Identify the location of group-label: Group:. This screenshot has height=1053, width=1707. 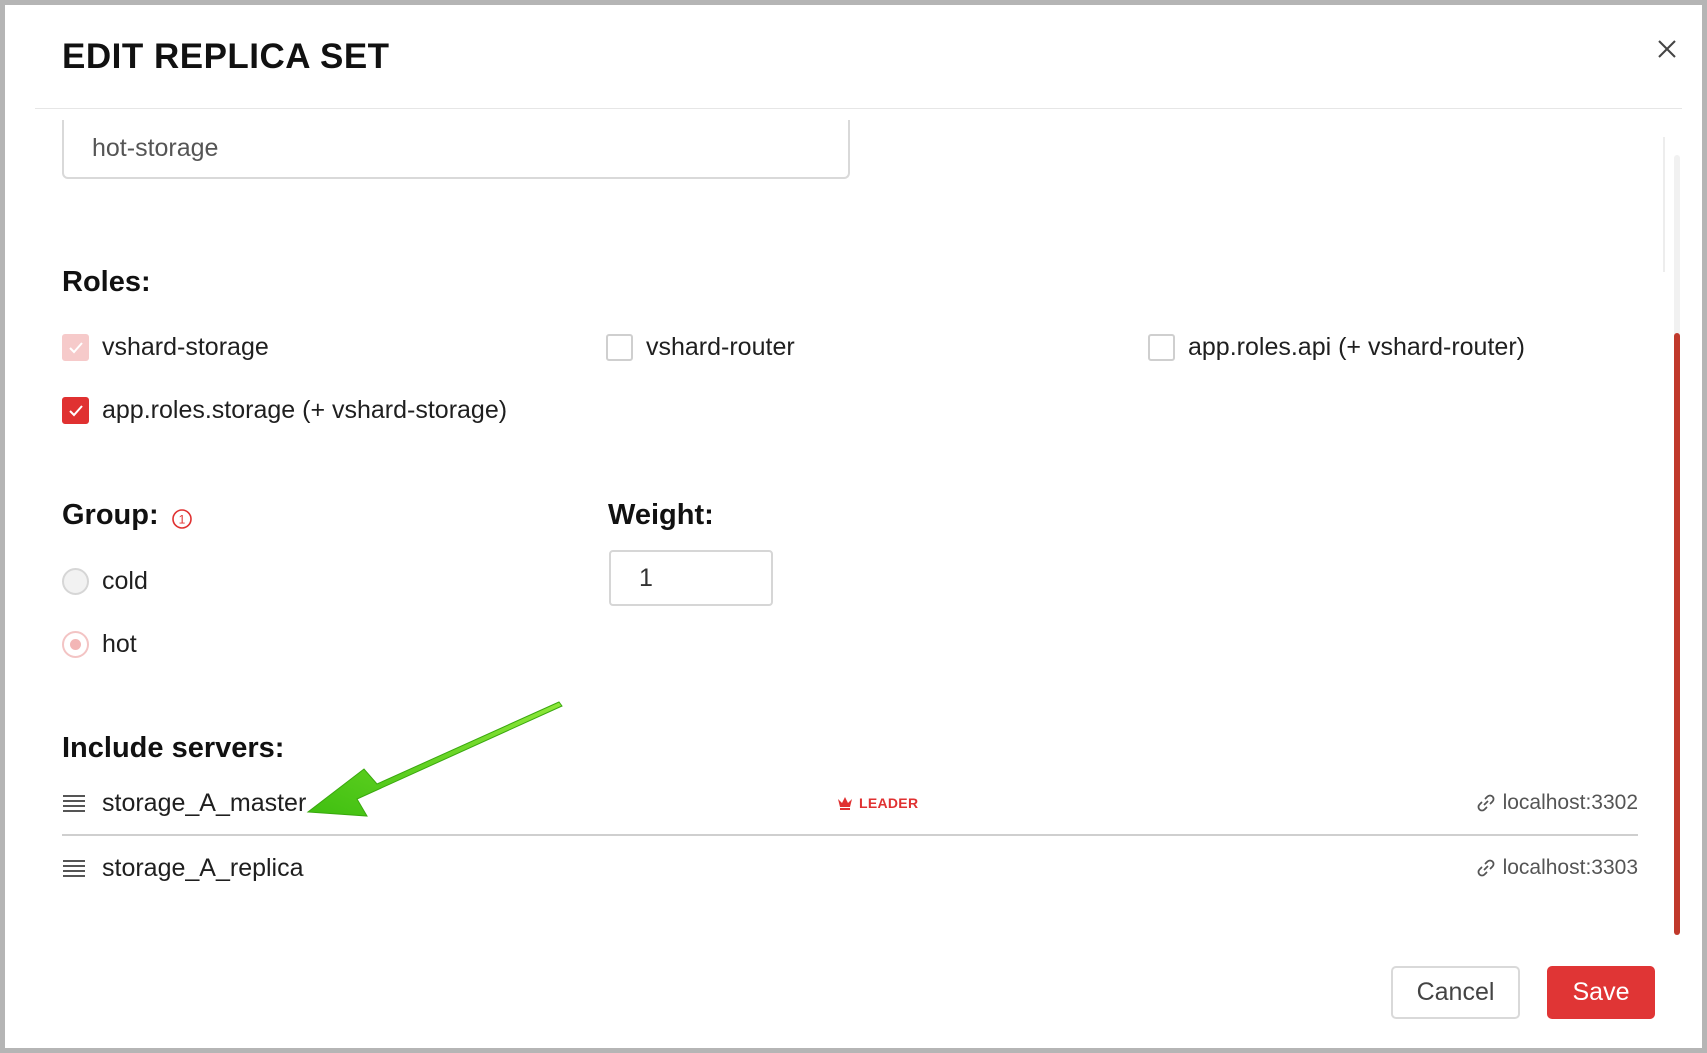
(110, 515).